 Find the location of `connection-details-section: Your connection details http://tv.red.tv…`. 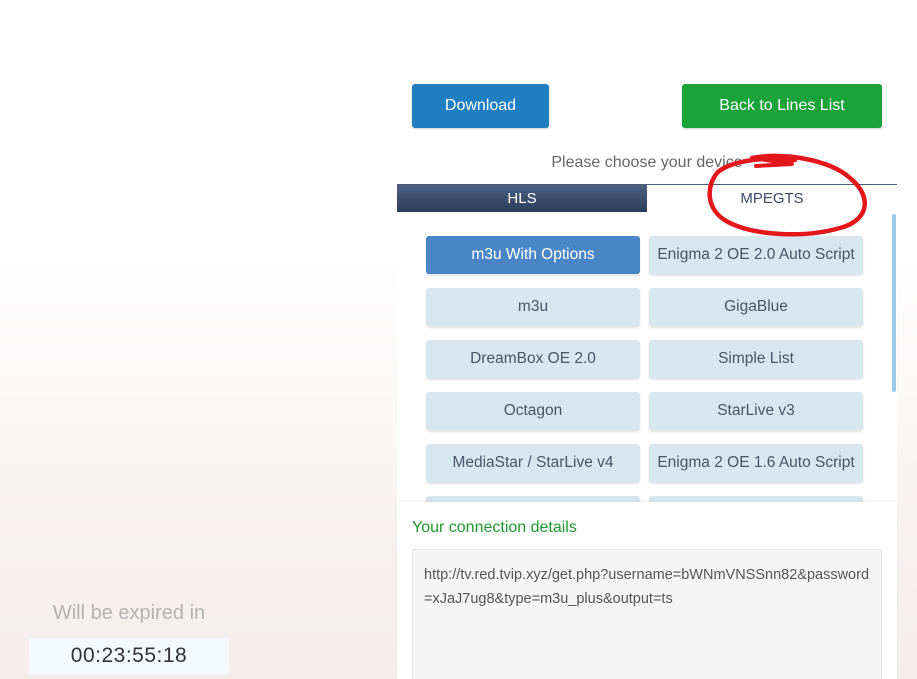

connection-details-section: Your connection details http://tv.red.tv… is located at coordinates (647, 590).